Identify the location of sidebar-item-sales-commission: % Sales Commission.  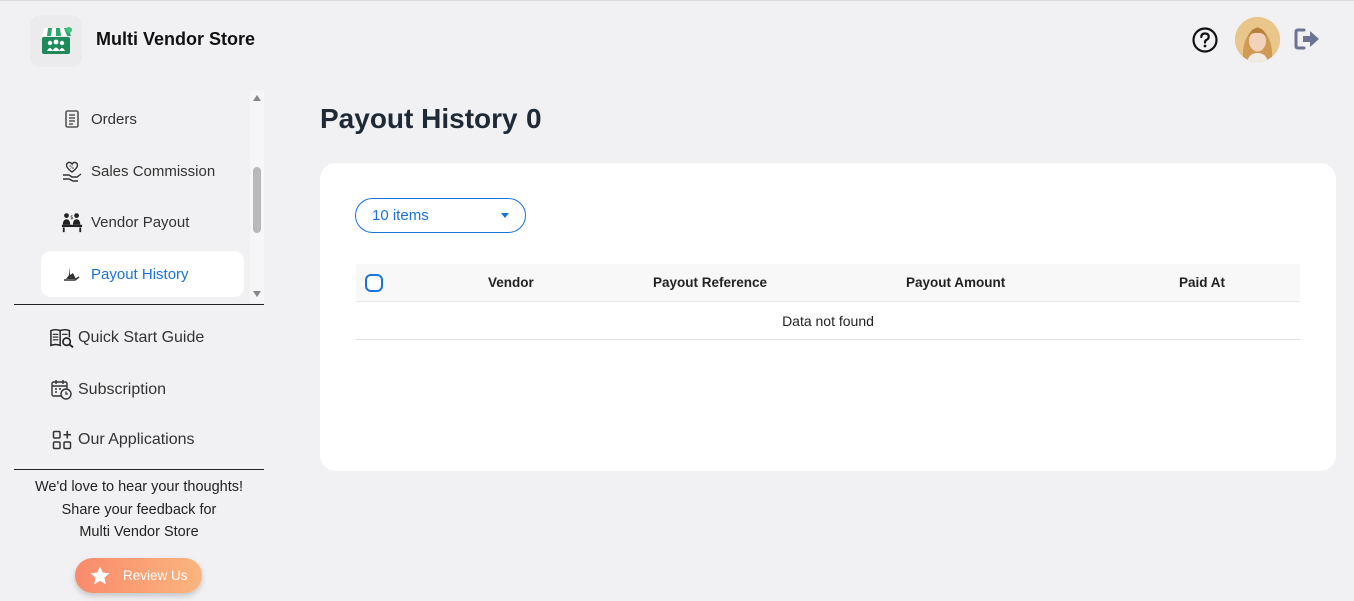
(142, 171).